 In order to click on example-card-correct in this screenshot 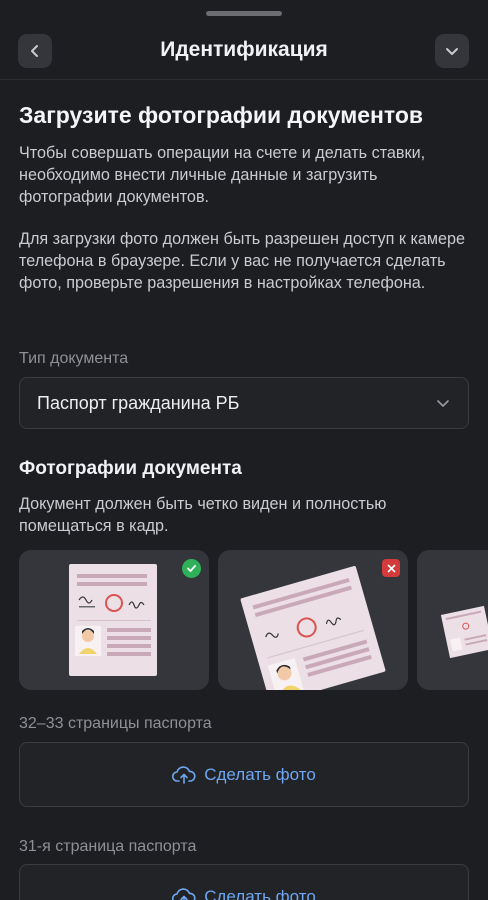, I will do `click(114, 620)`.